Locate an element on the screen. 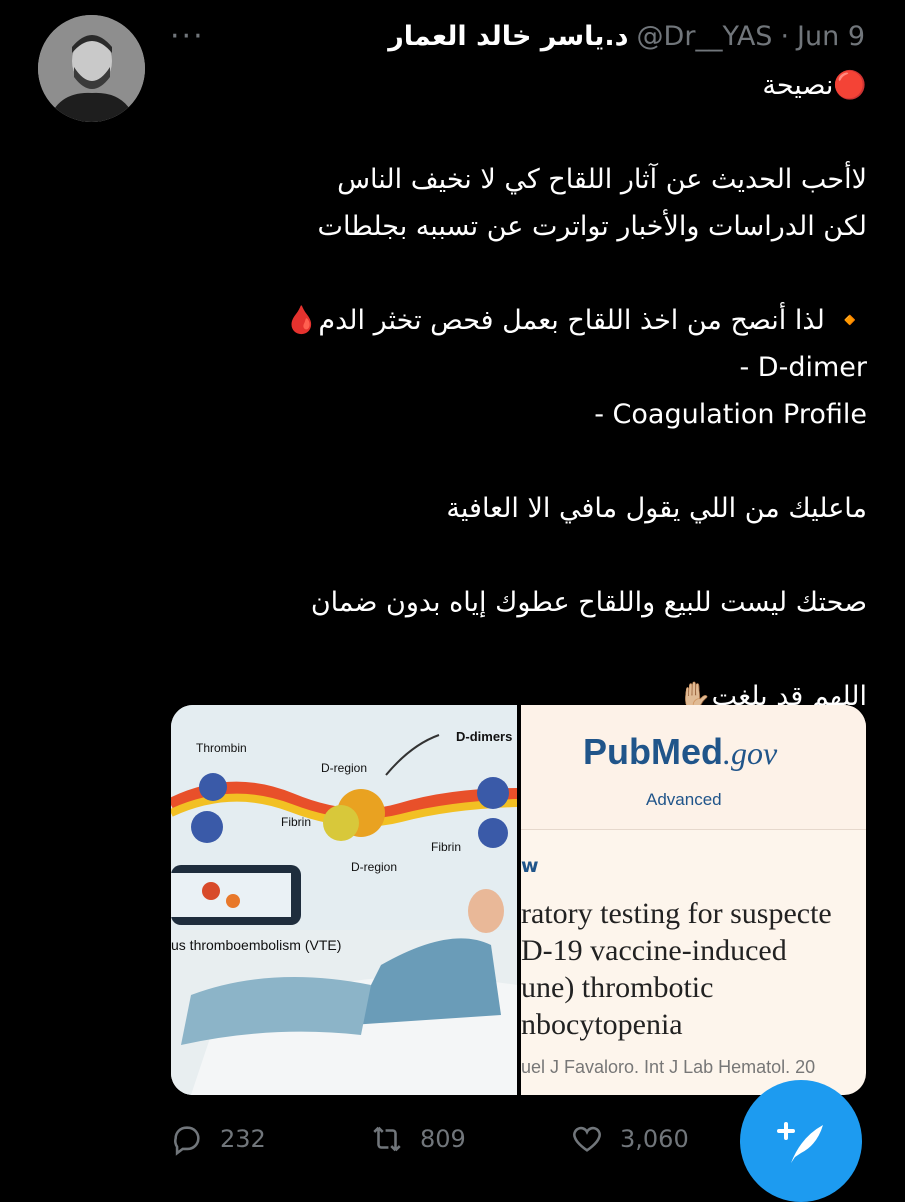 This screenshot has height=1202, width=905. author-meta: د.ياسر خالد العمار @Dr__YAS · Jun 9 is located at coordinates (626, 36).